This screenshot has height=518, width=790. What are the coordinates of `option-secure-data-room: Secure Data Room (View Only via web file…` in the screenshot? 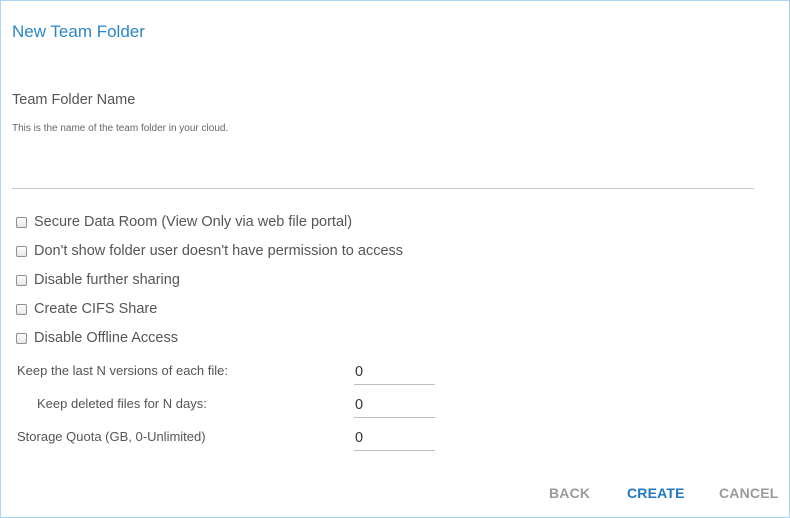 It's located at (184, 222).